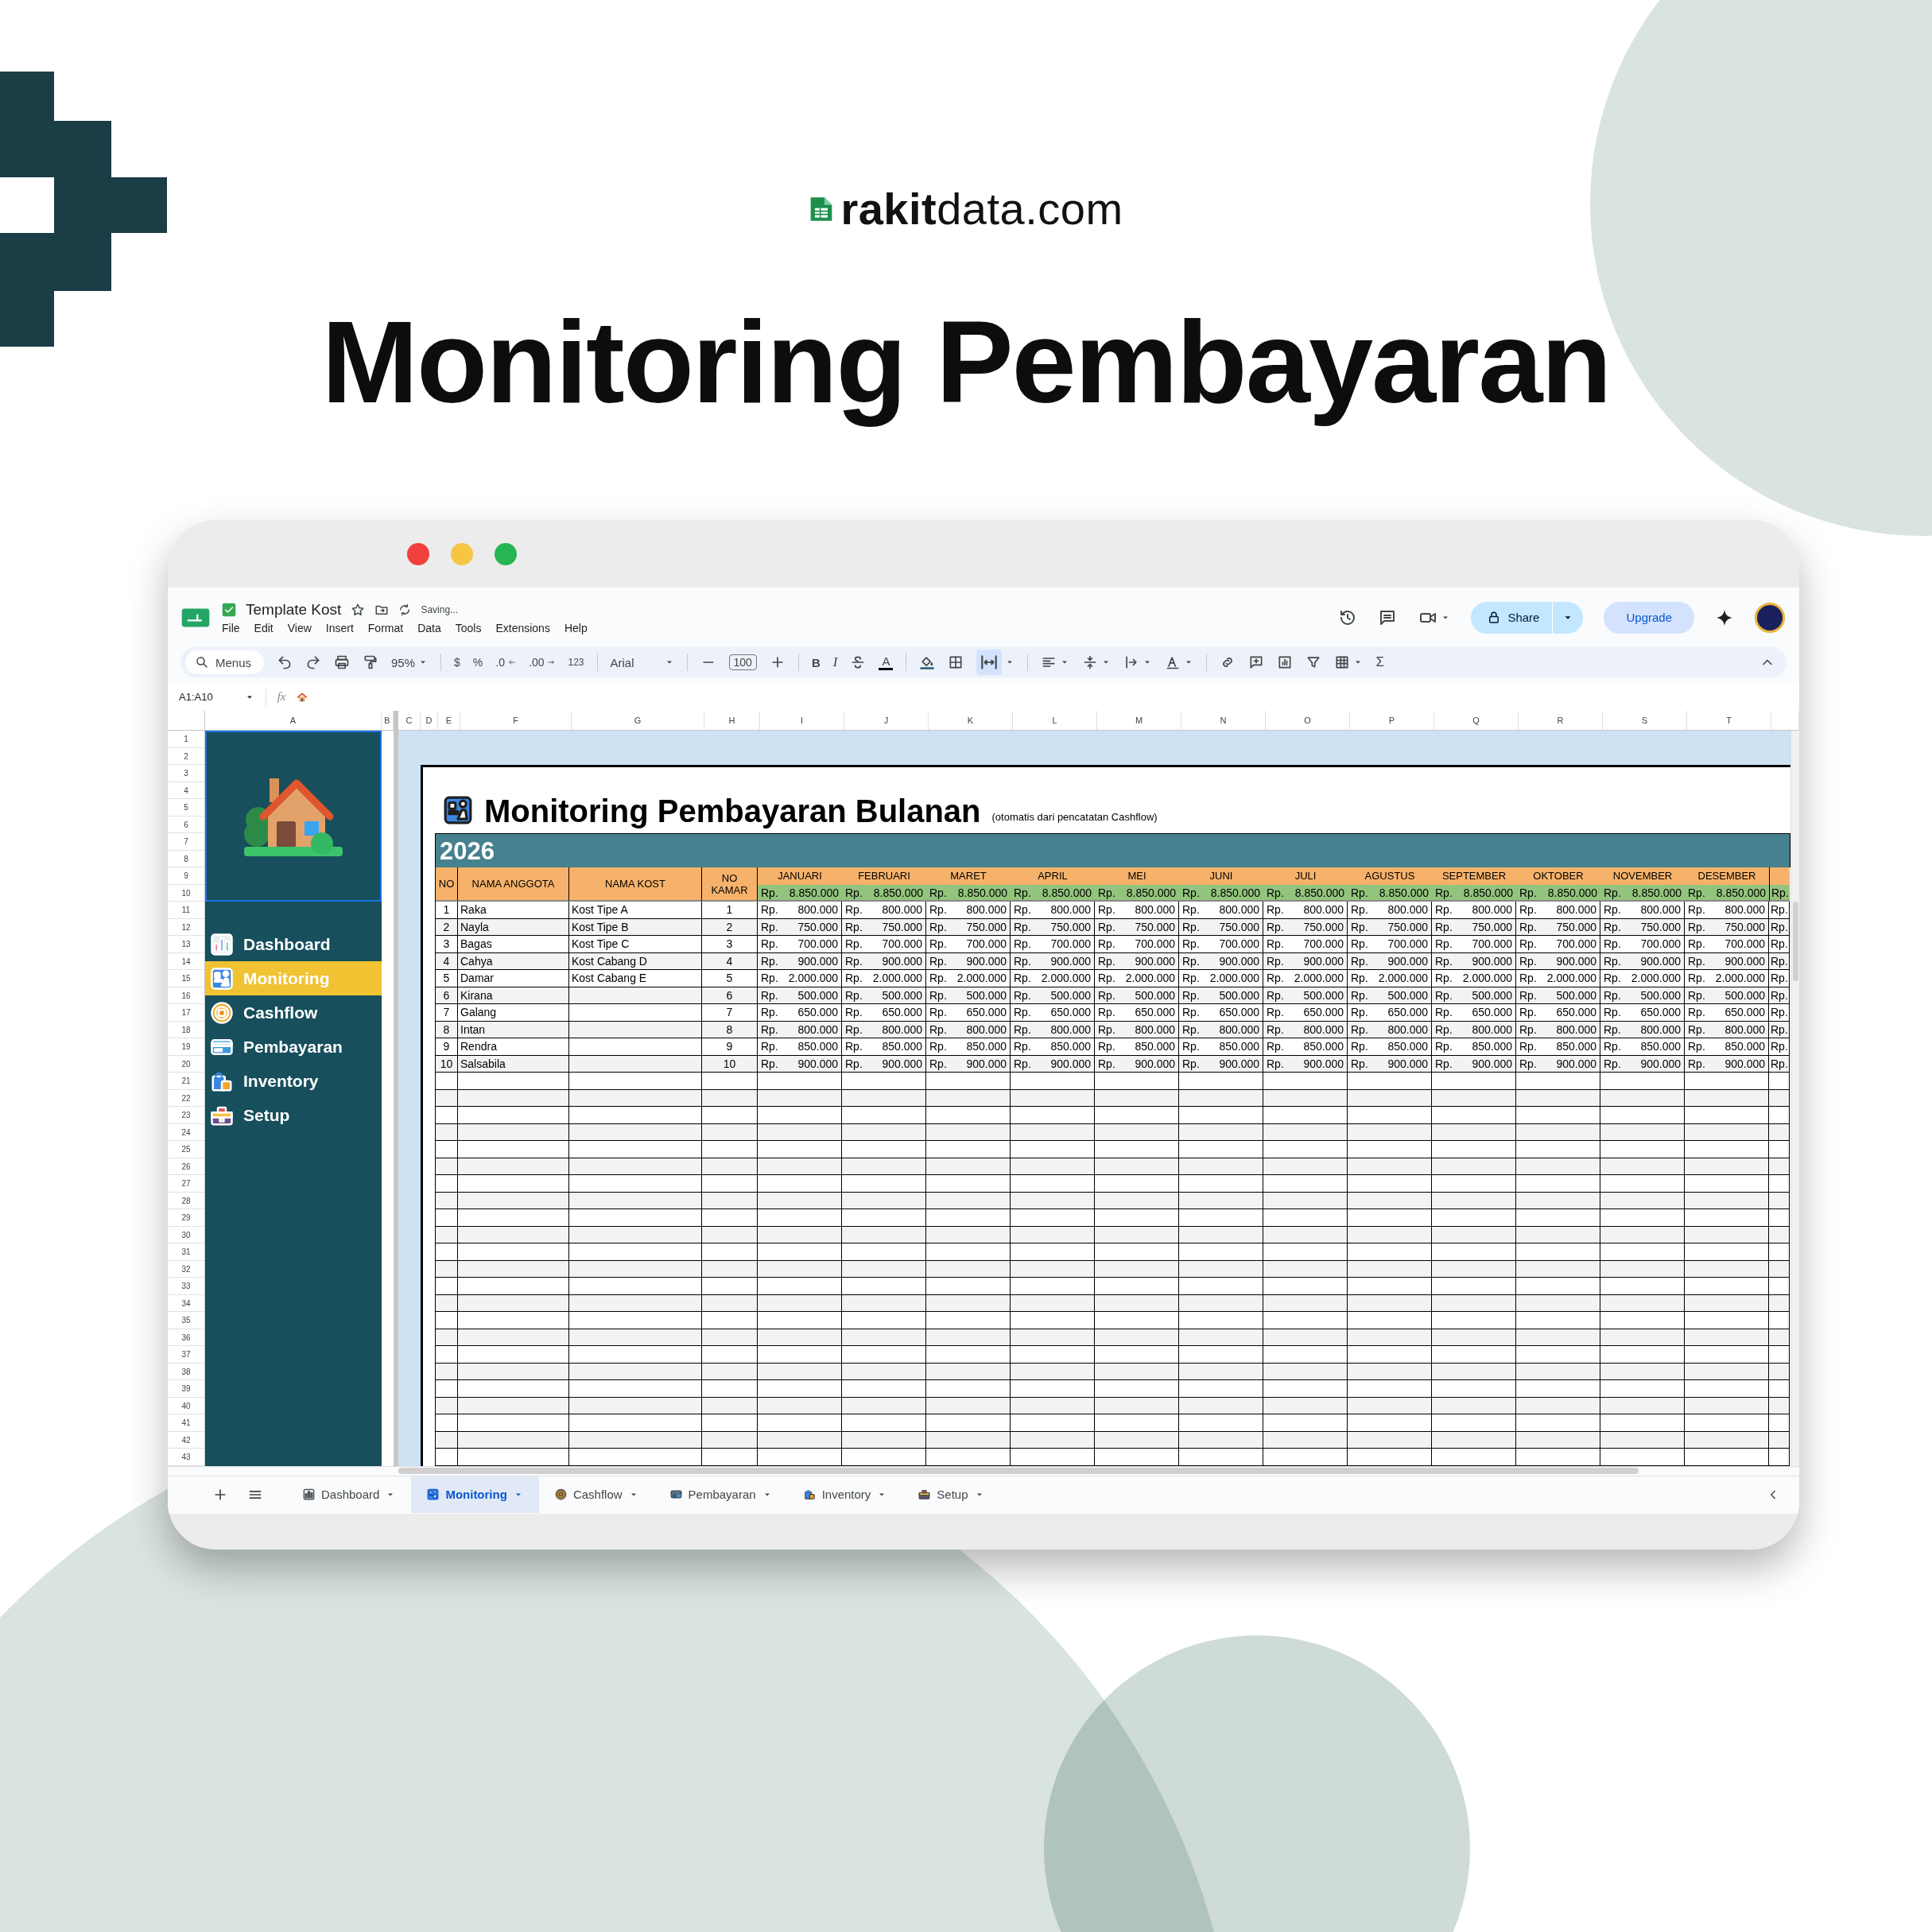 This screenshot has width=1932, height=1932. Describe the element at coordinates (186, 1235) in the screenshot. I see `row-header: 30` at that location.